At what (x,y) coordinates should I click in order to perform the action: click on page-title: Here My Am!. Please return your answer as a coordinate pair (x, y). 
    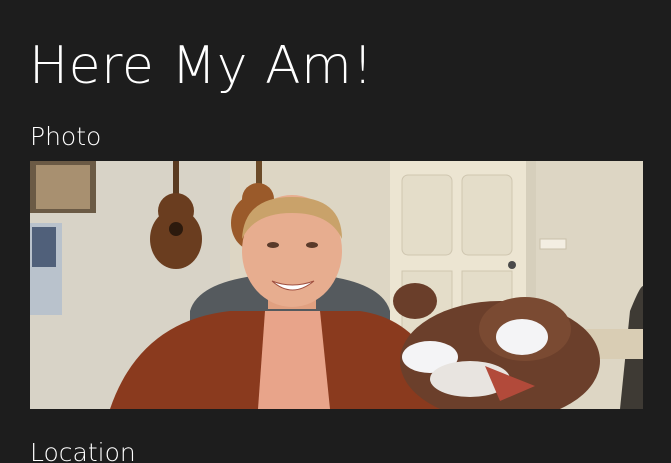
    Looking at the image, I should click on (201, 66).